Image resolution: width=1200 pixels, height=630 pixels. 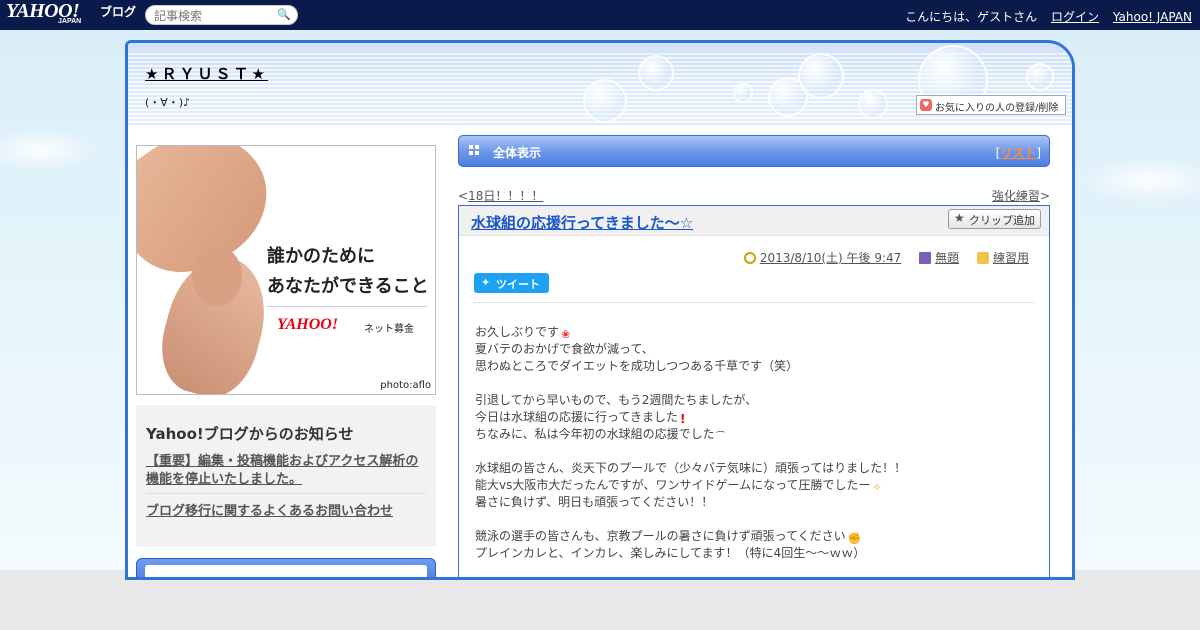 I want to click on prev-post-link: 18日！！！！, so click(x=505, y=196).